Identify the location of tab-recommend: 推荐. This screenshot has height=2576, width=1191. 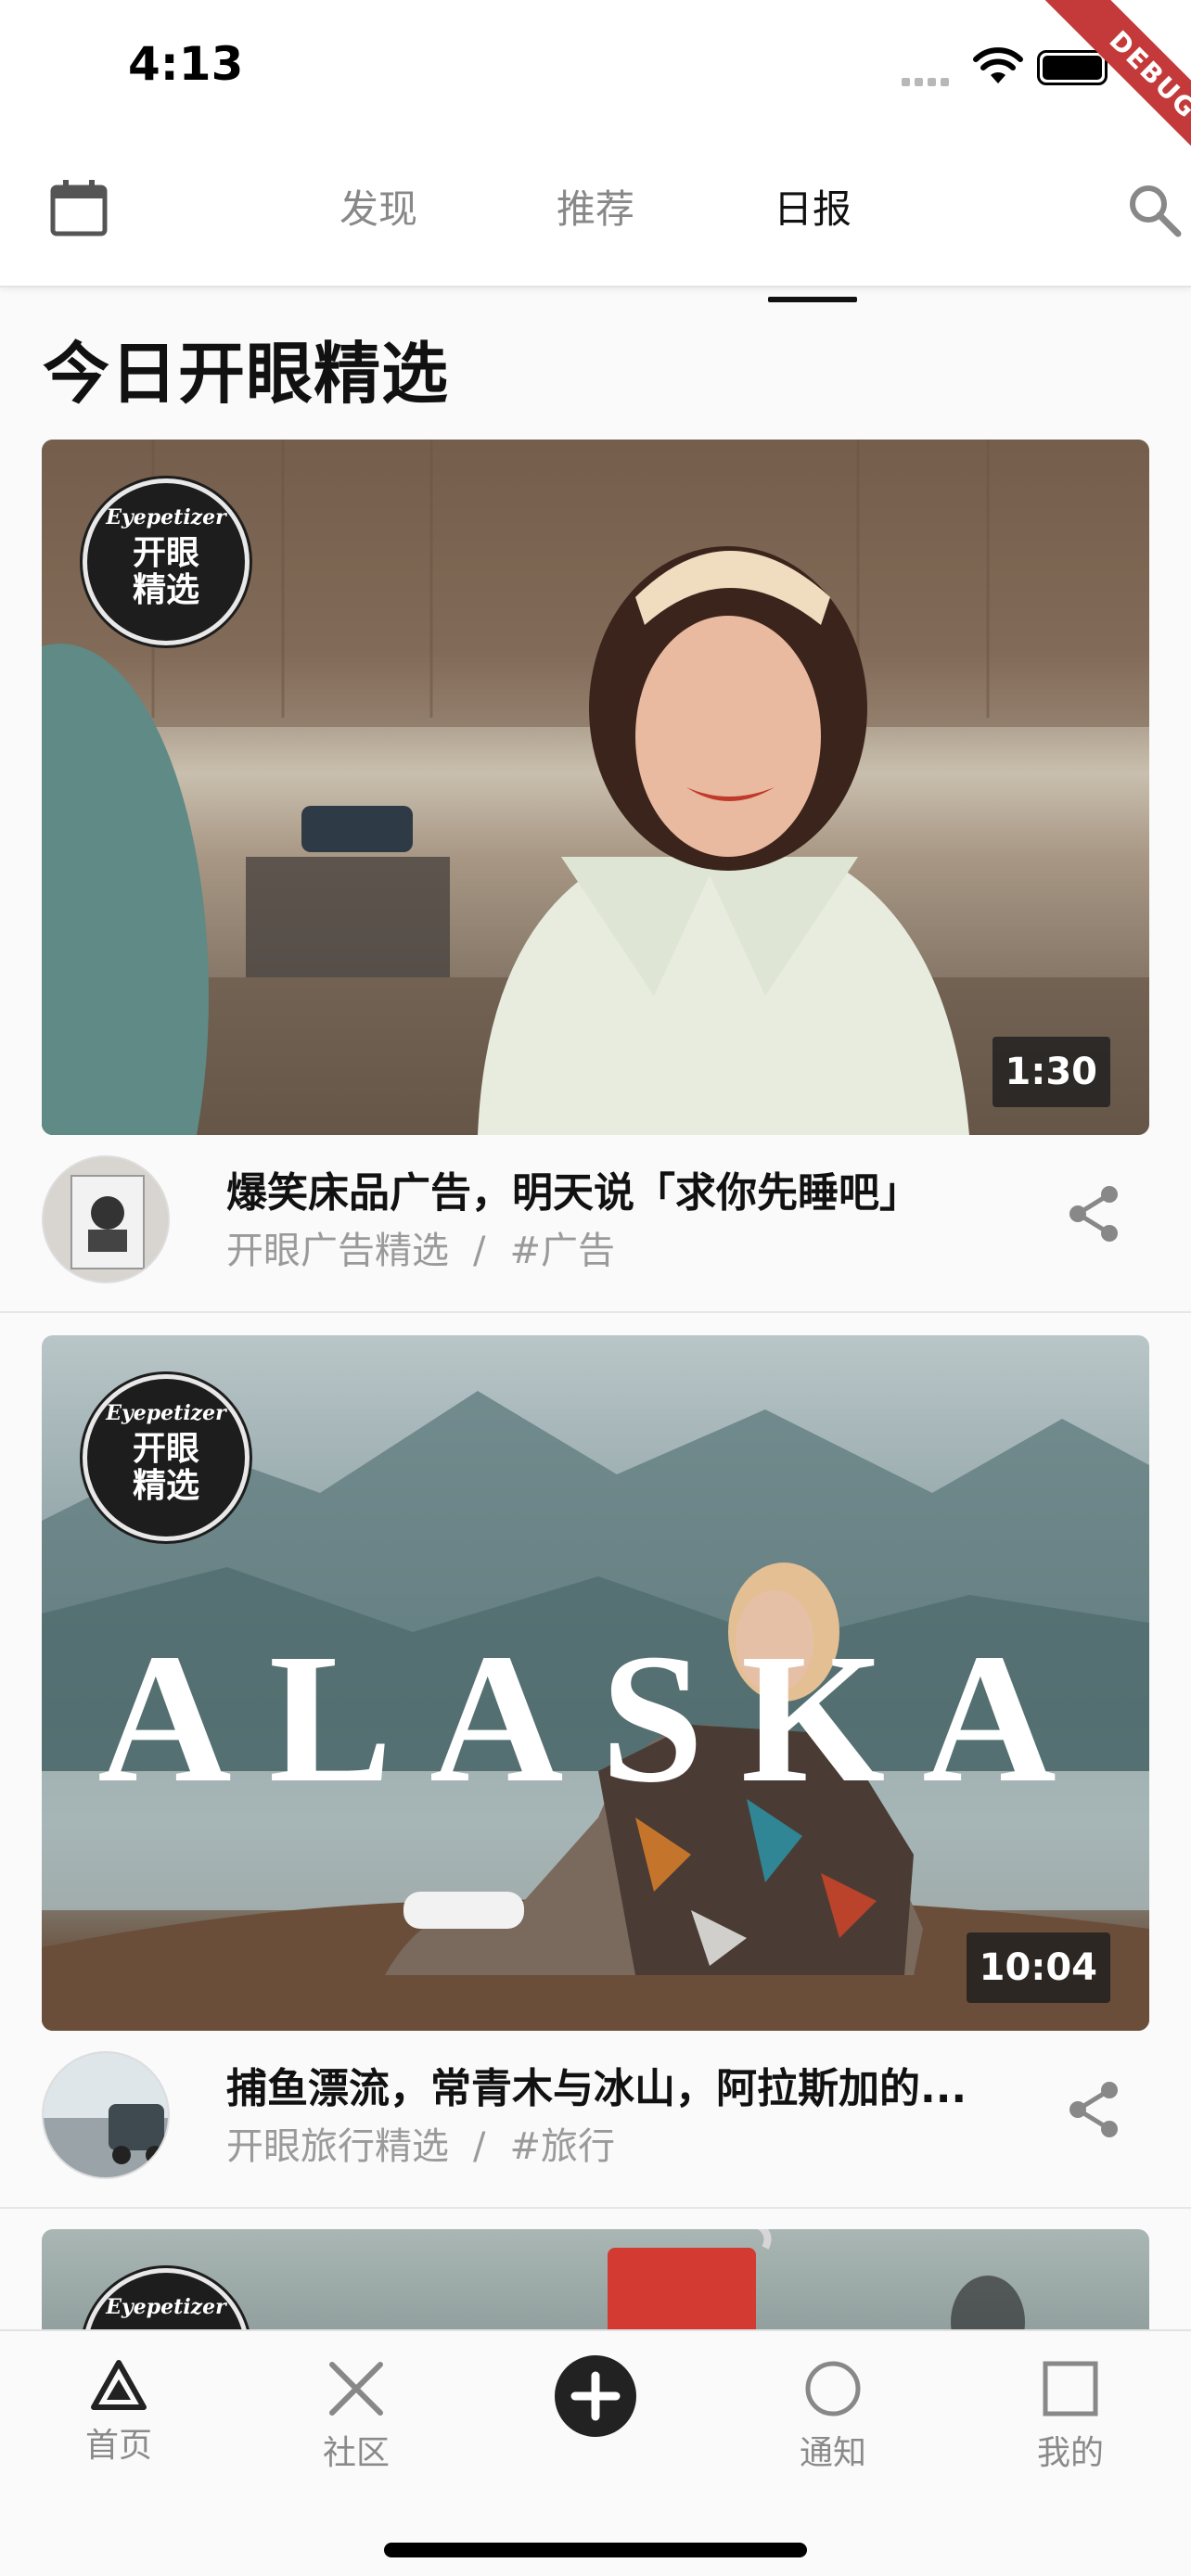
(595, 206).